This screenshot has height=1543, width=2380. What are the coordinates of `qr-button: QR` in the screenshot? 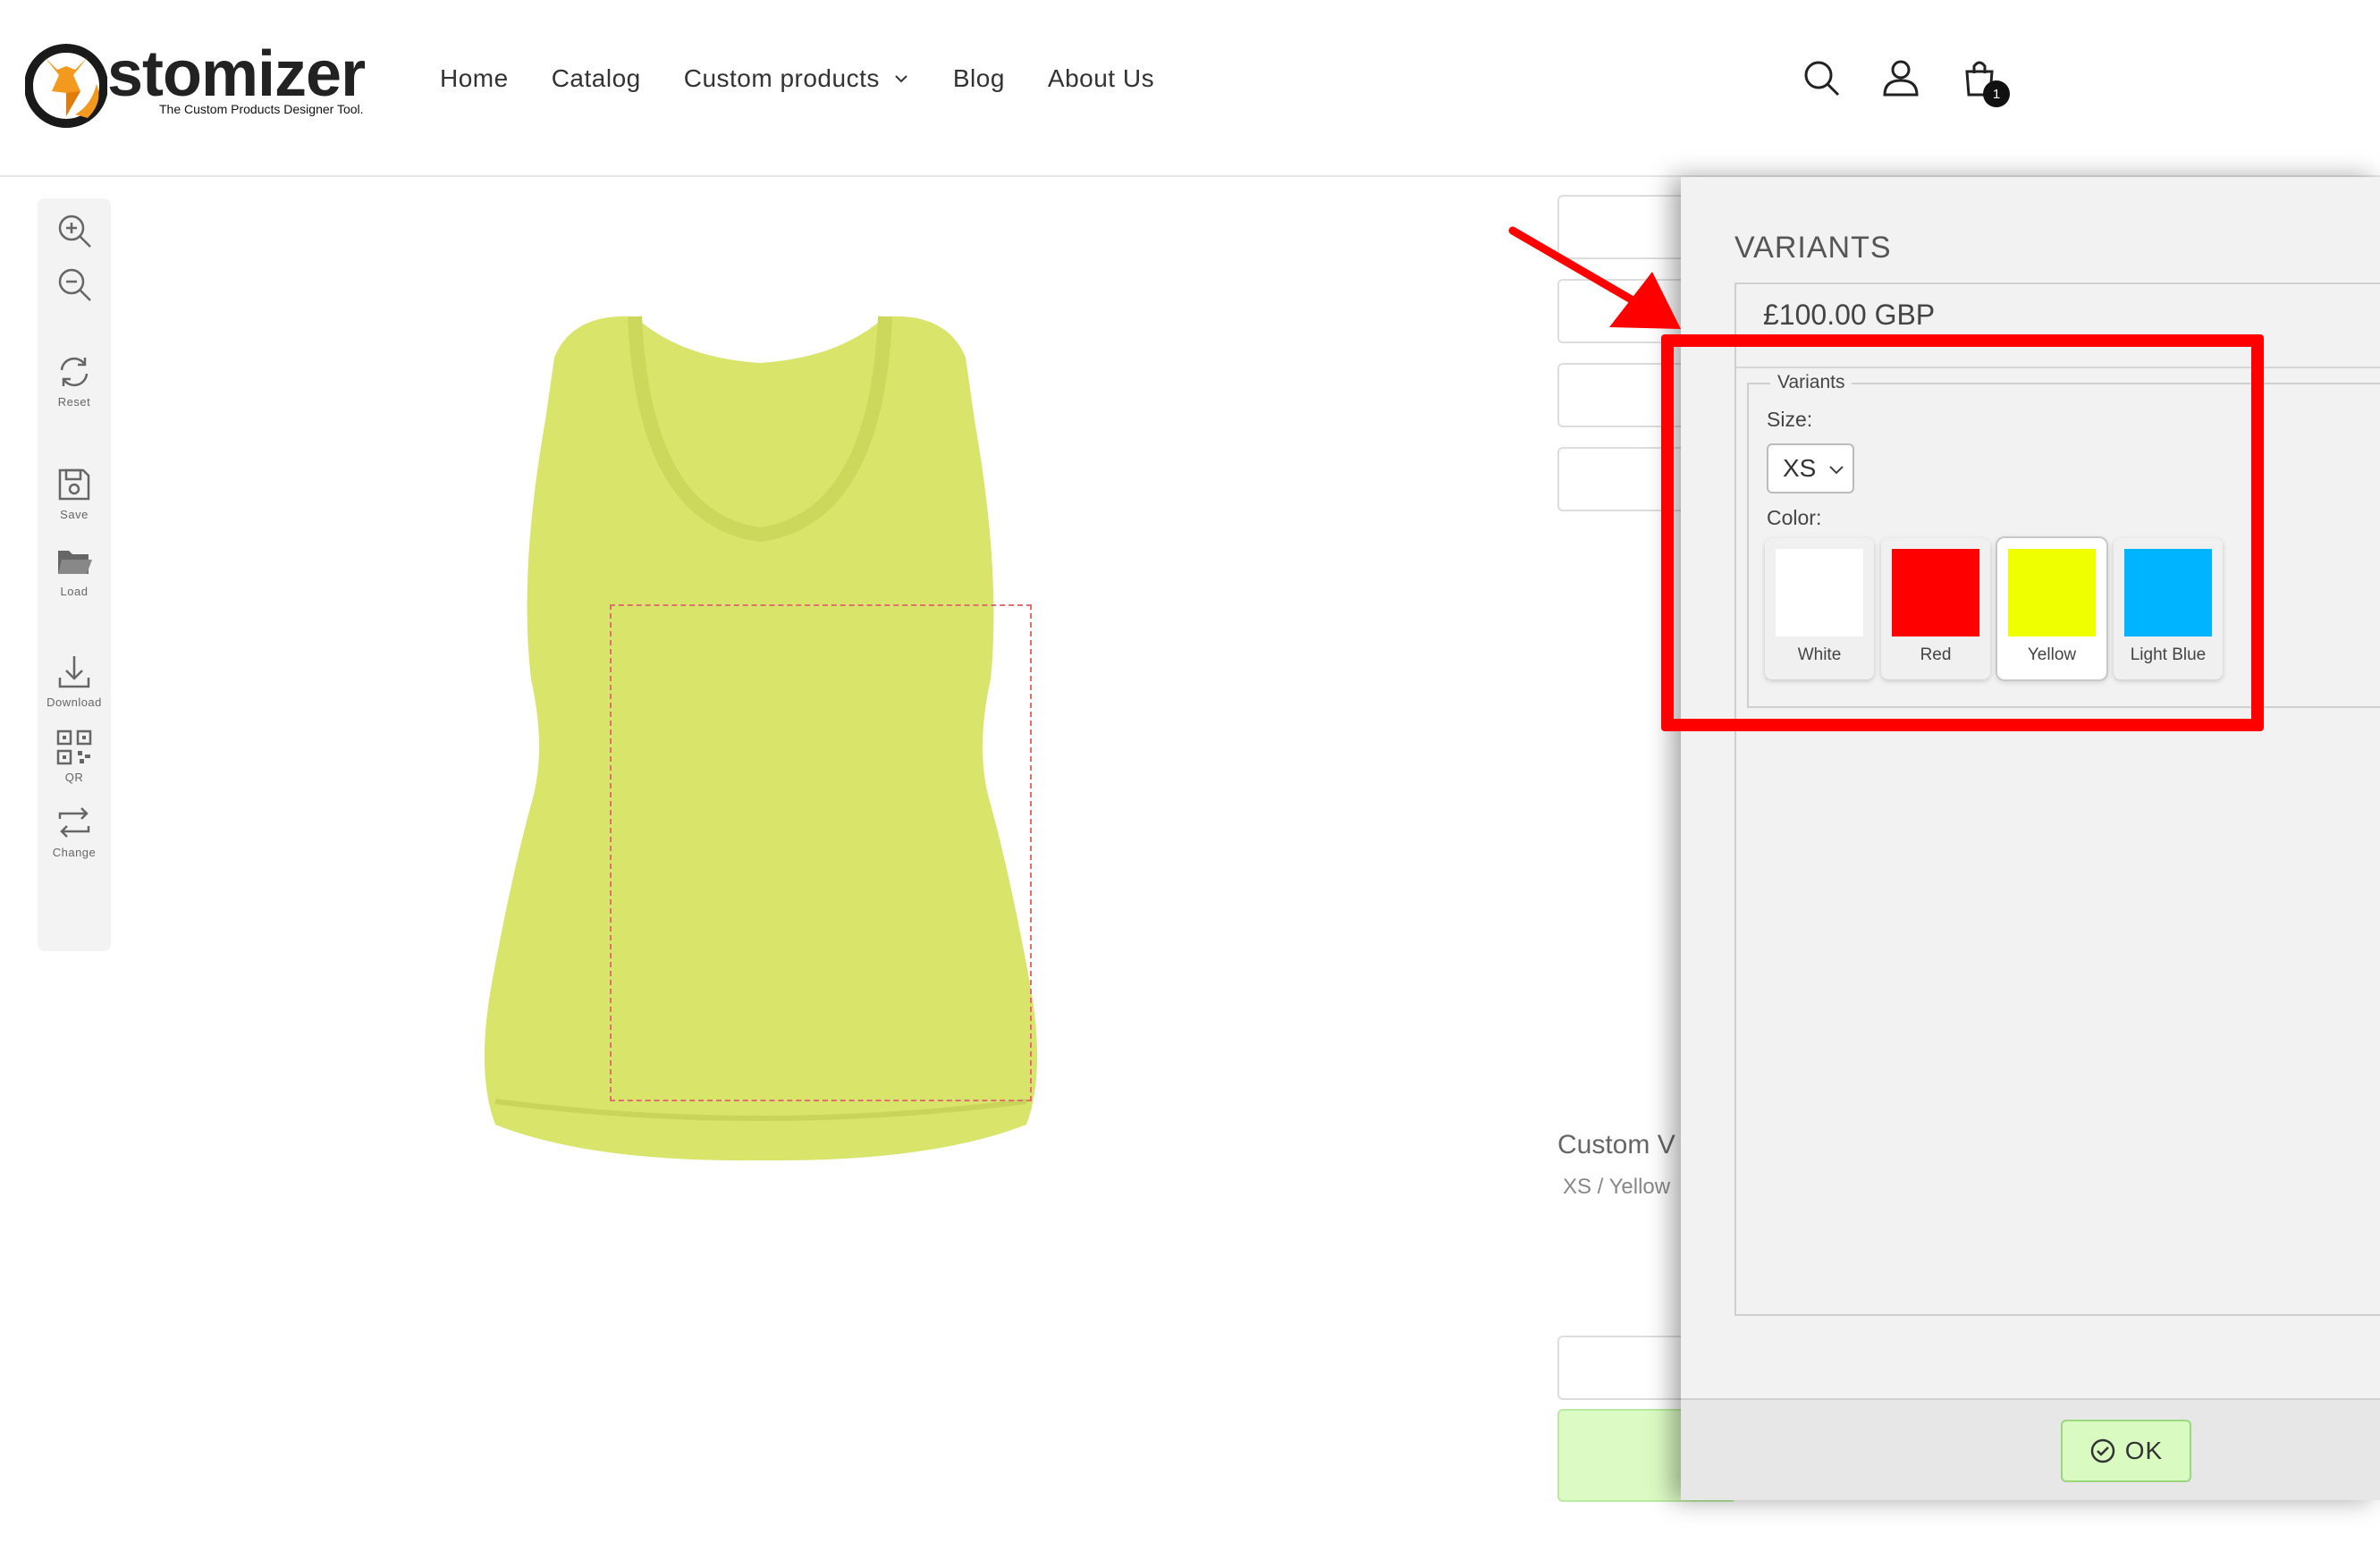 It's located at (74, 756).